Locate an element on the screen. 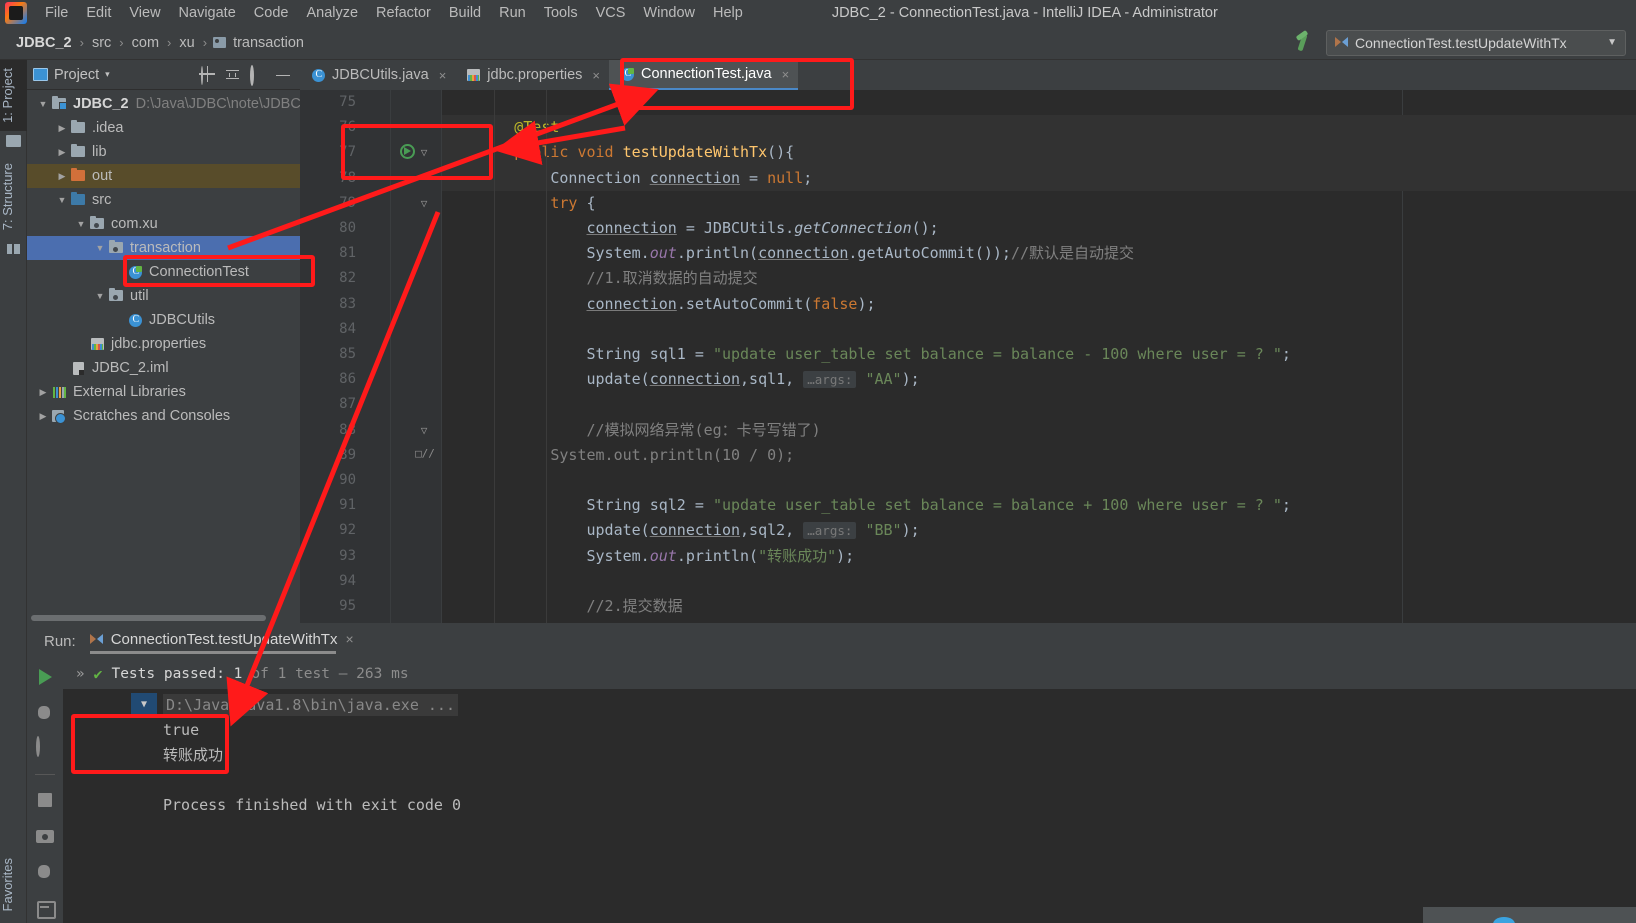 This screenshot has height=923, width=1636. sidebar-item-project: 1: Project is located at coordinates (13, 95).